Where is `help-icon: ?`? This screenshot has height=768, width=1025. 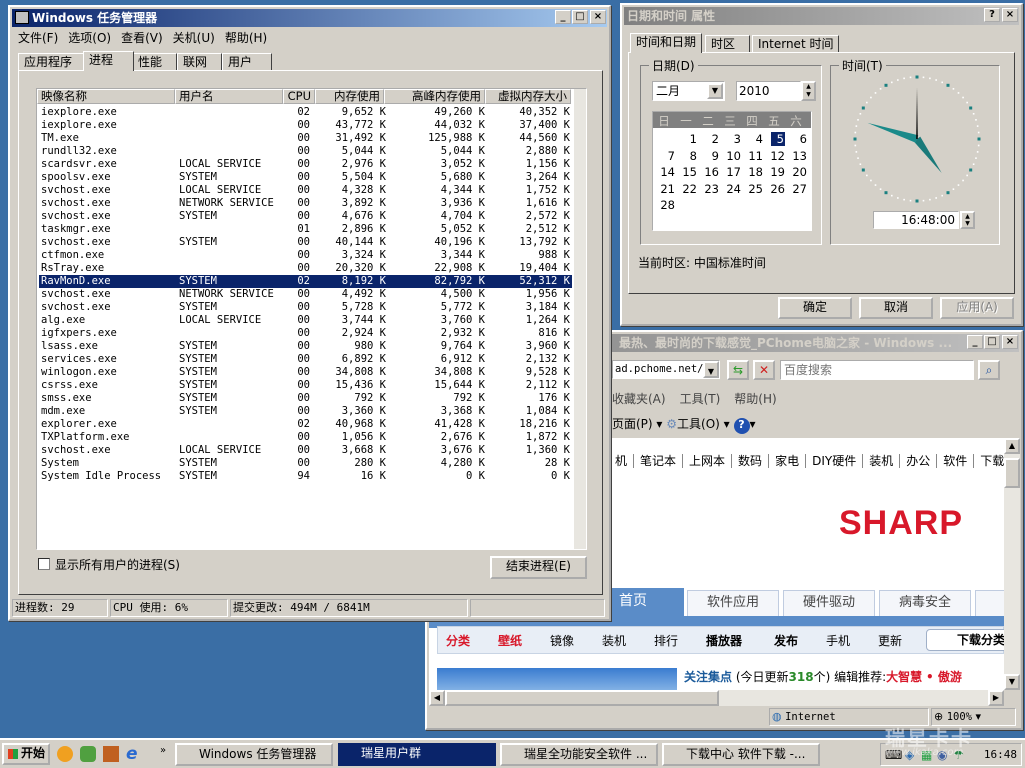
help-icon: ? is located at coordinates (741, 426).